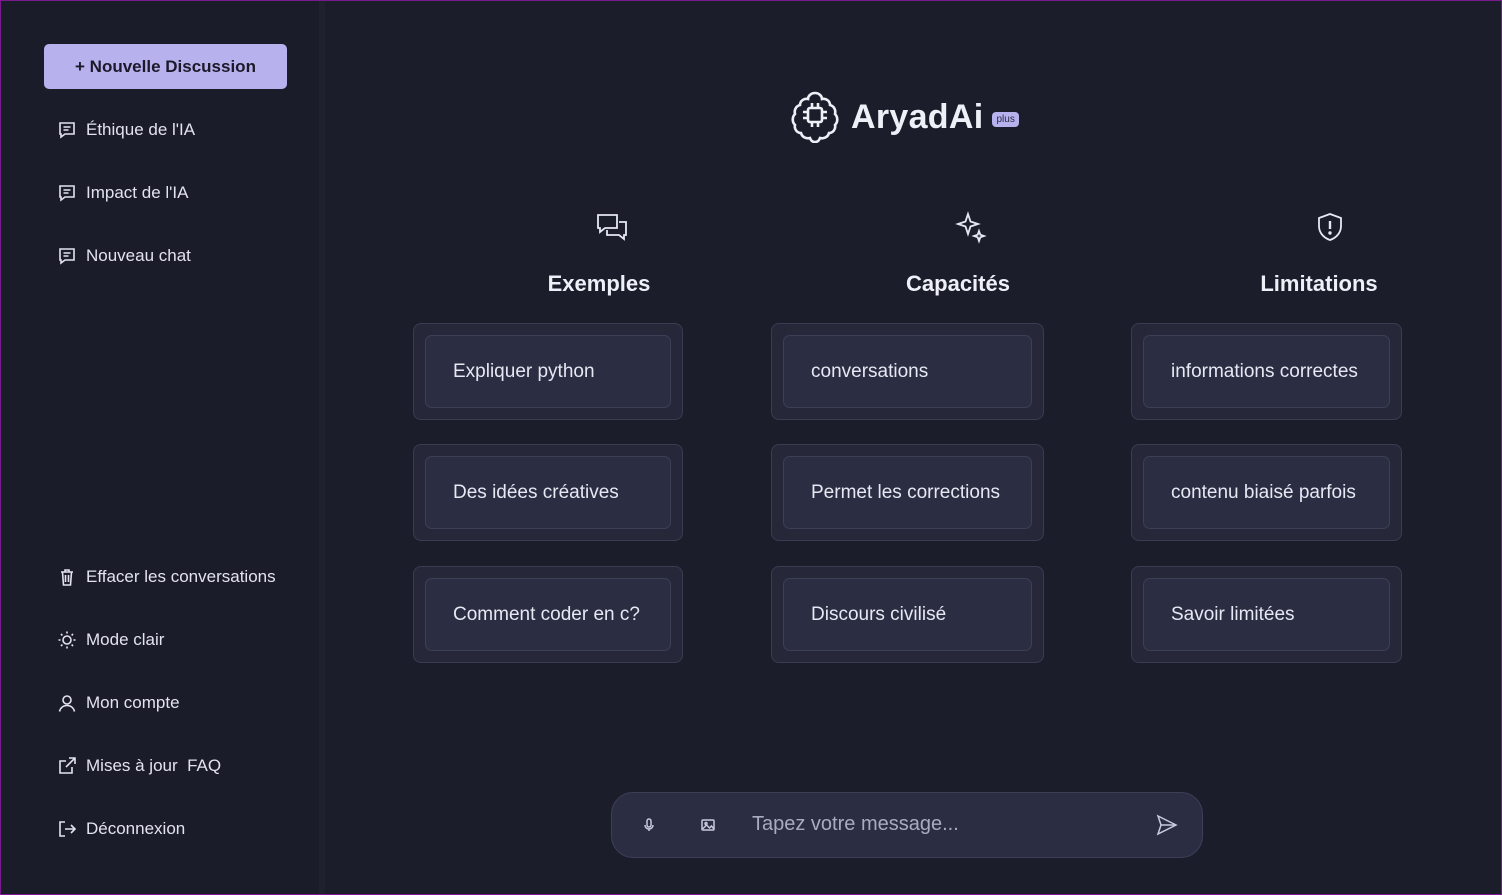 The image size is (1502, 895). I want to click on sidebar-item-label: Mon compte, so click(133, 702).